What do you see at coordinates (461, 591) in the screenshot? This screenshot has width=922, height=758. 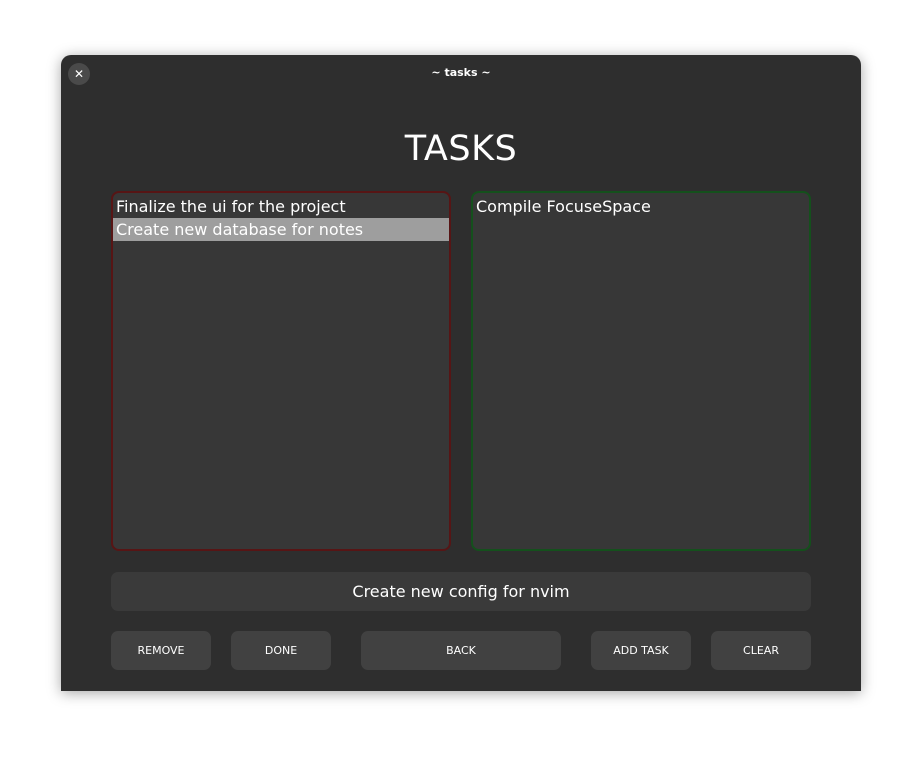 I see `task-input: Create new config for nvim` at bounding box center [461, 591].